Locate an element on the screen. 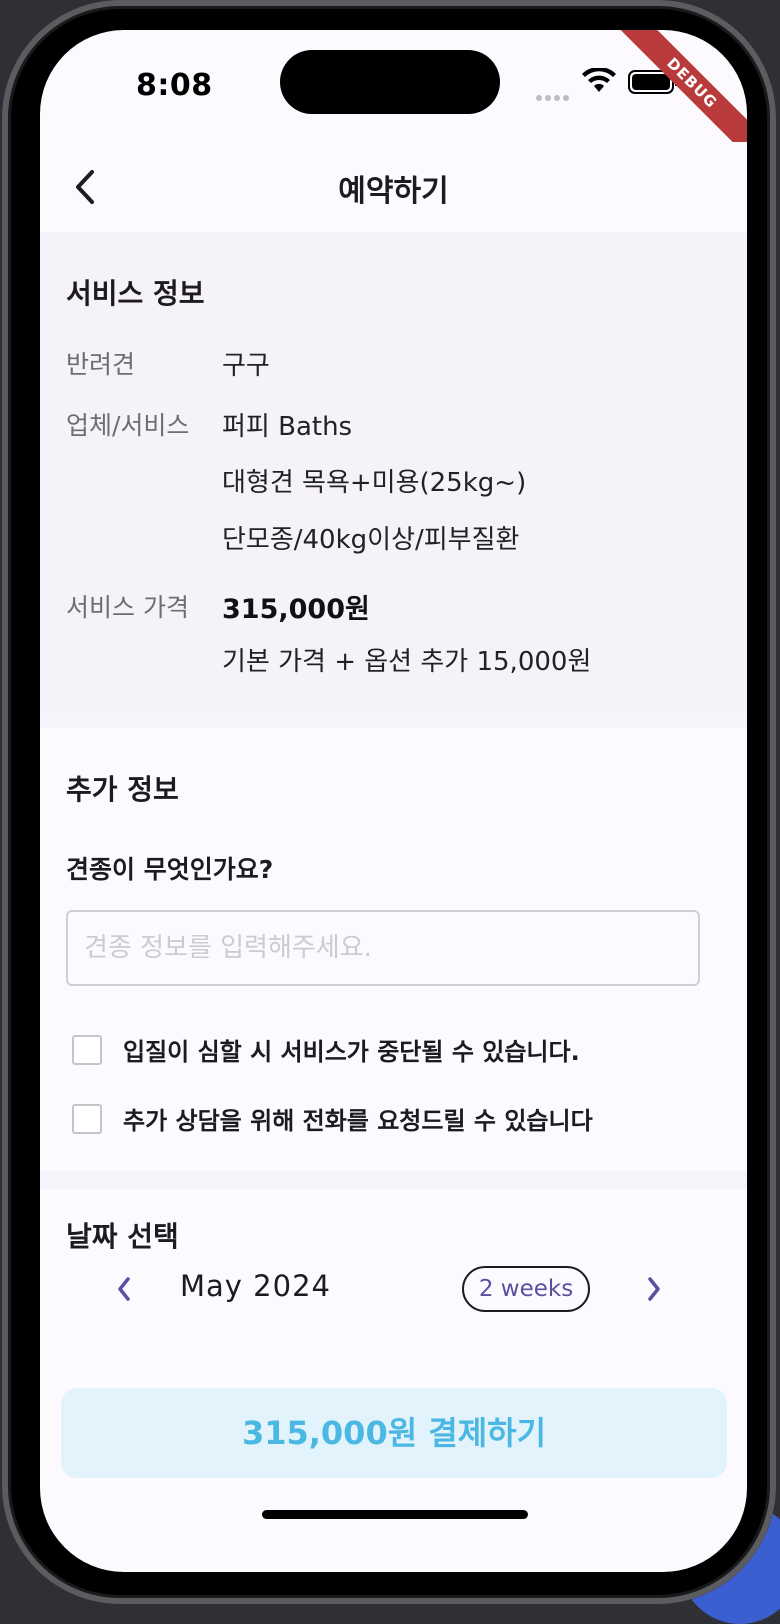 This screenshot has height=1624, width=780. pay-button: 315,000원 결제하기 is located at coordinates (394, 1433).